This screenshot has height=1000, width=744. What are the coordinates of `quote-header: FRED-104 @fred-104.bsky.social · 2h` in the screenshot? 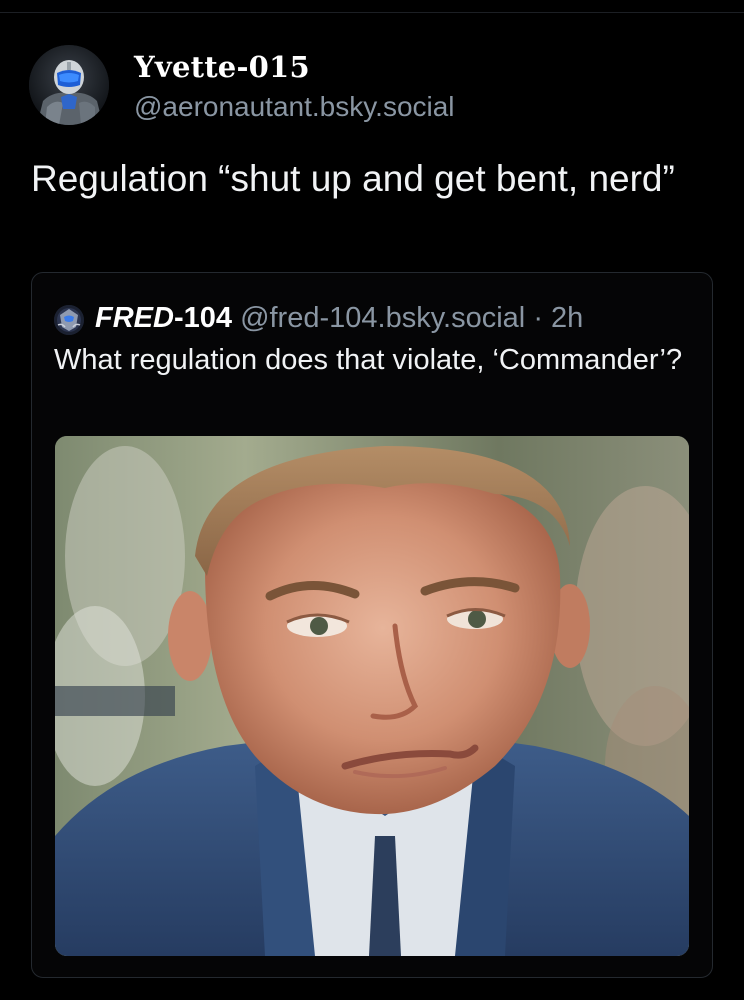 It's located at (339, 318).